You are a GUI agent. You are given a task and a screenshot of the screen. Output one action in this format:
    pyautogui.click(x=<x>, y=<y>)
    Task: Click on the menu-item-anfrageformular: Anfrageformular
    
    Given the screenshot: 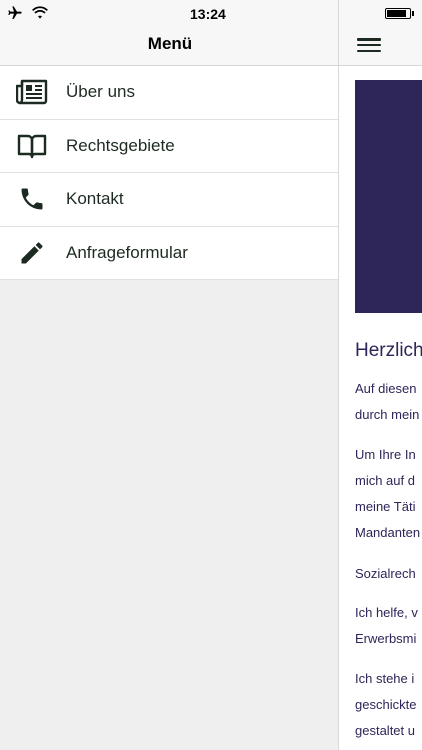 What is the action you would take?
    pyautogui.click(x=170, y=253)
    